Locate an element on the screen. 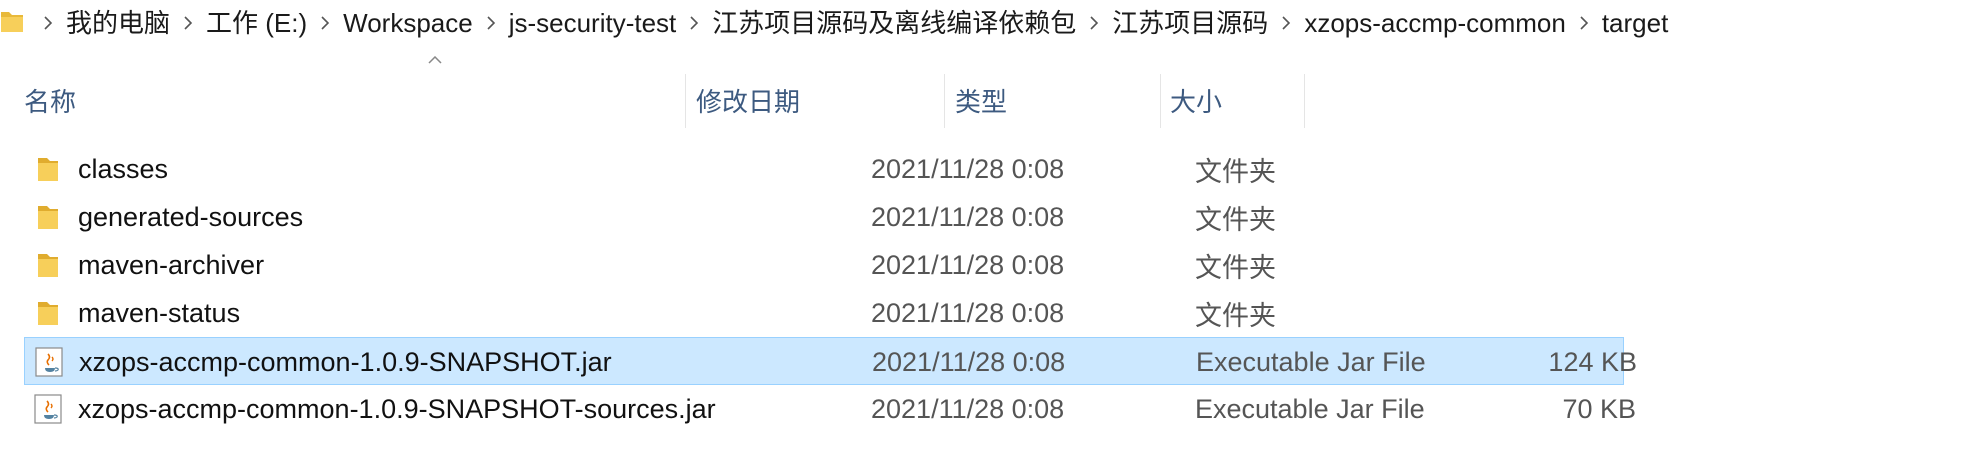 This screenshot has height=468, width=1961. column-type: 类型 is located at coordinates (981, 100).